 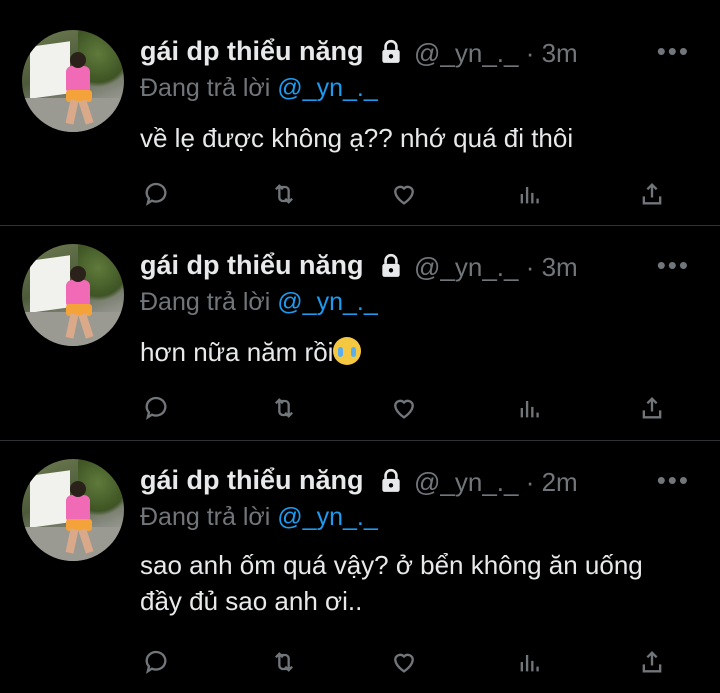 I want to click on author-handle: @_yn_._ · 2m, so click(x=496, y=482).